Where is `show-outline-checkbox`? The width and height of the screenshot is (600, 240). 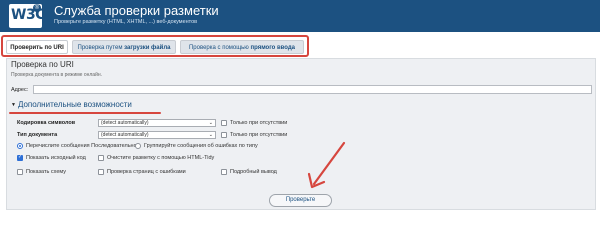
show-outline-checkbox is located at coordinates (20, 172).